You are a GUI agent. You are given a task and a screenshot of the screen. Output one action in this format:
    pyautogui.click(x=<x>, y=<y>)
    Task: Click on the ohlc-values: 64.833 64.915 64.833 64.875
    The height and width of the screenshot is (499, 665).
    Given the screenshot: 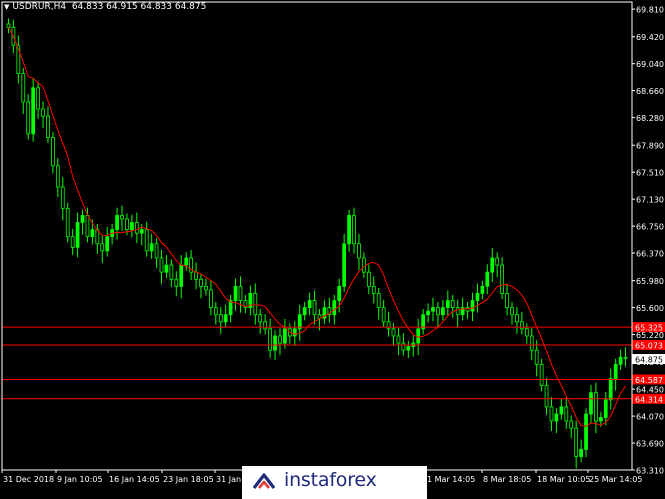 What is the action you would take?
    pyautogui.click(x=139, y=7)
    